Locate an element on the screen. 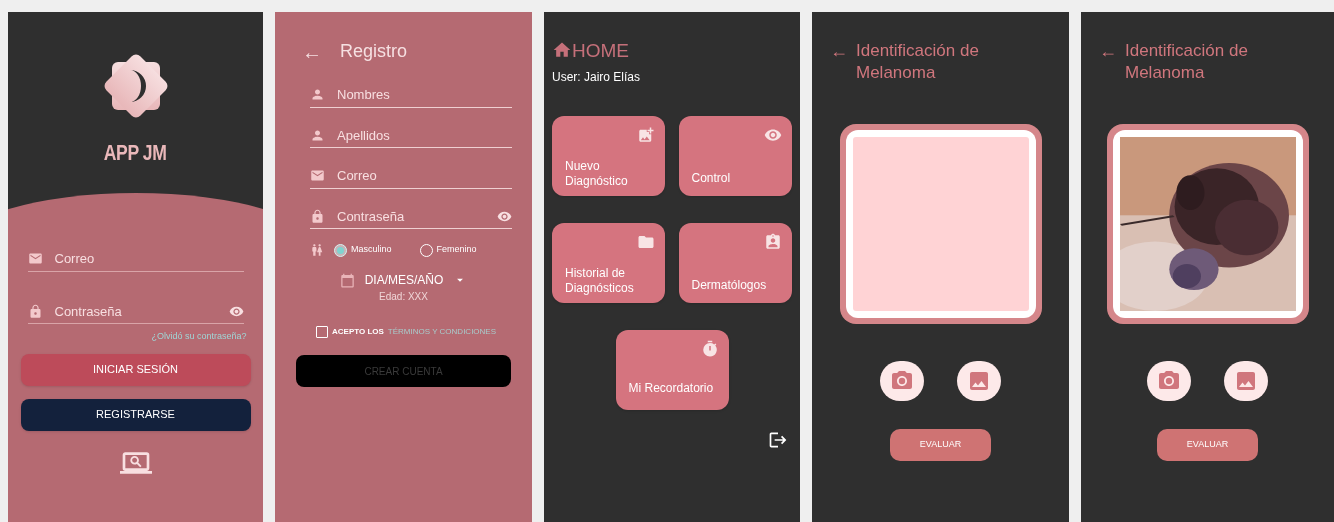 This screenshot has height=522, width=1334. menu-tile: Control is located at coordinates (735, 156).